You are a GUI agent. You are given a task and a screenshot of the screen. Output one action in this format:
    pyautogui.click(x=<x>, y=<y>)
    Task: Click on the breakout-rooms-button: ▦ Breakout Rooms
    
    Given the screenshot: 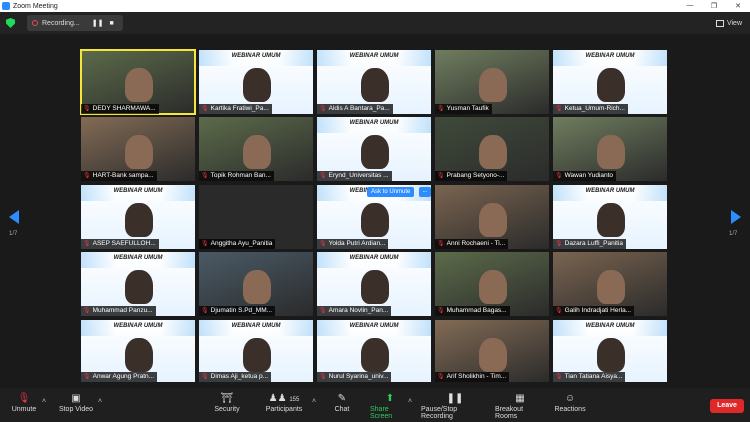 What is the action you would take?
    pyautogui.click(x=520, y=406)
    